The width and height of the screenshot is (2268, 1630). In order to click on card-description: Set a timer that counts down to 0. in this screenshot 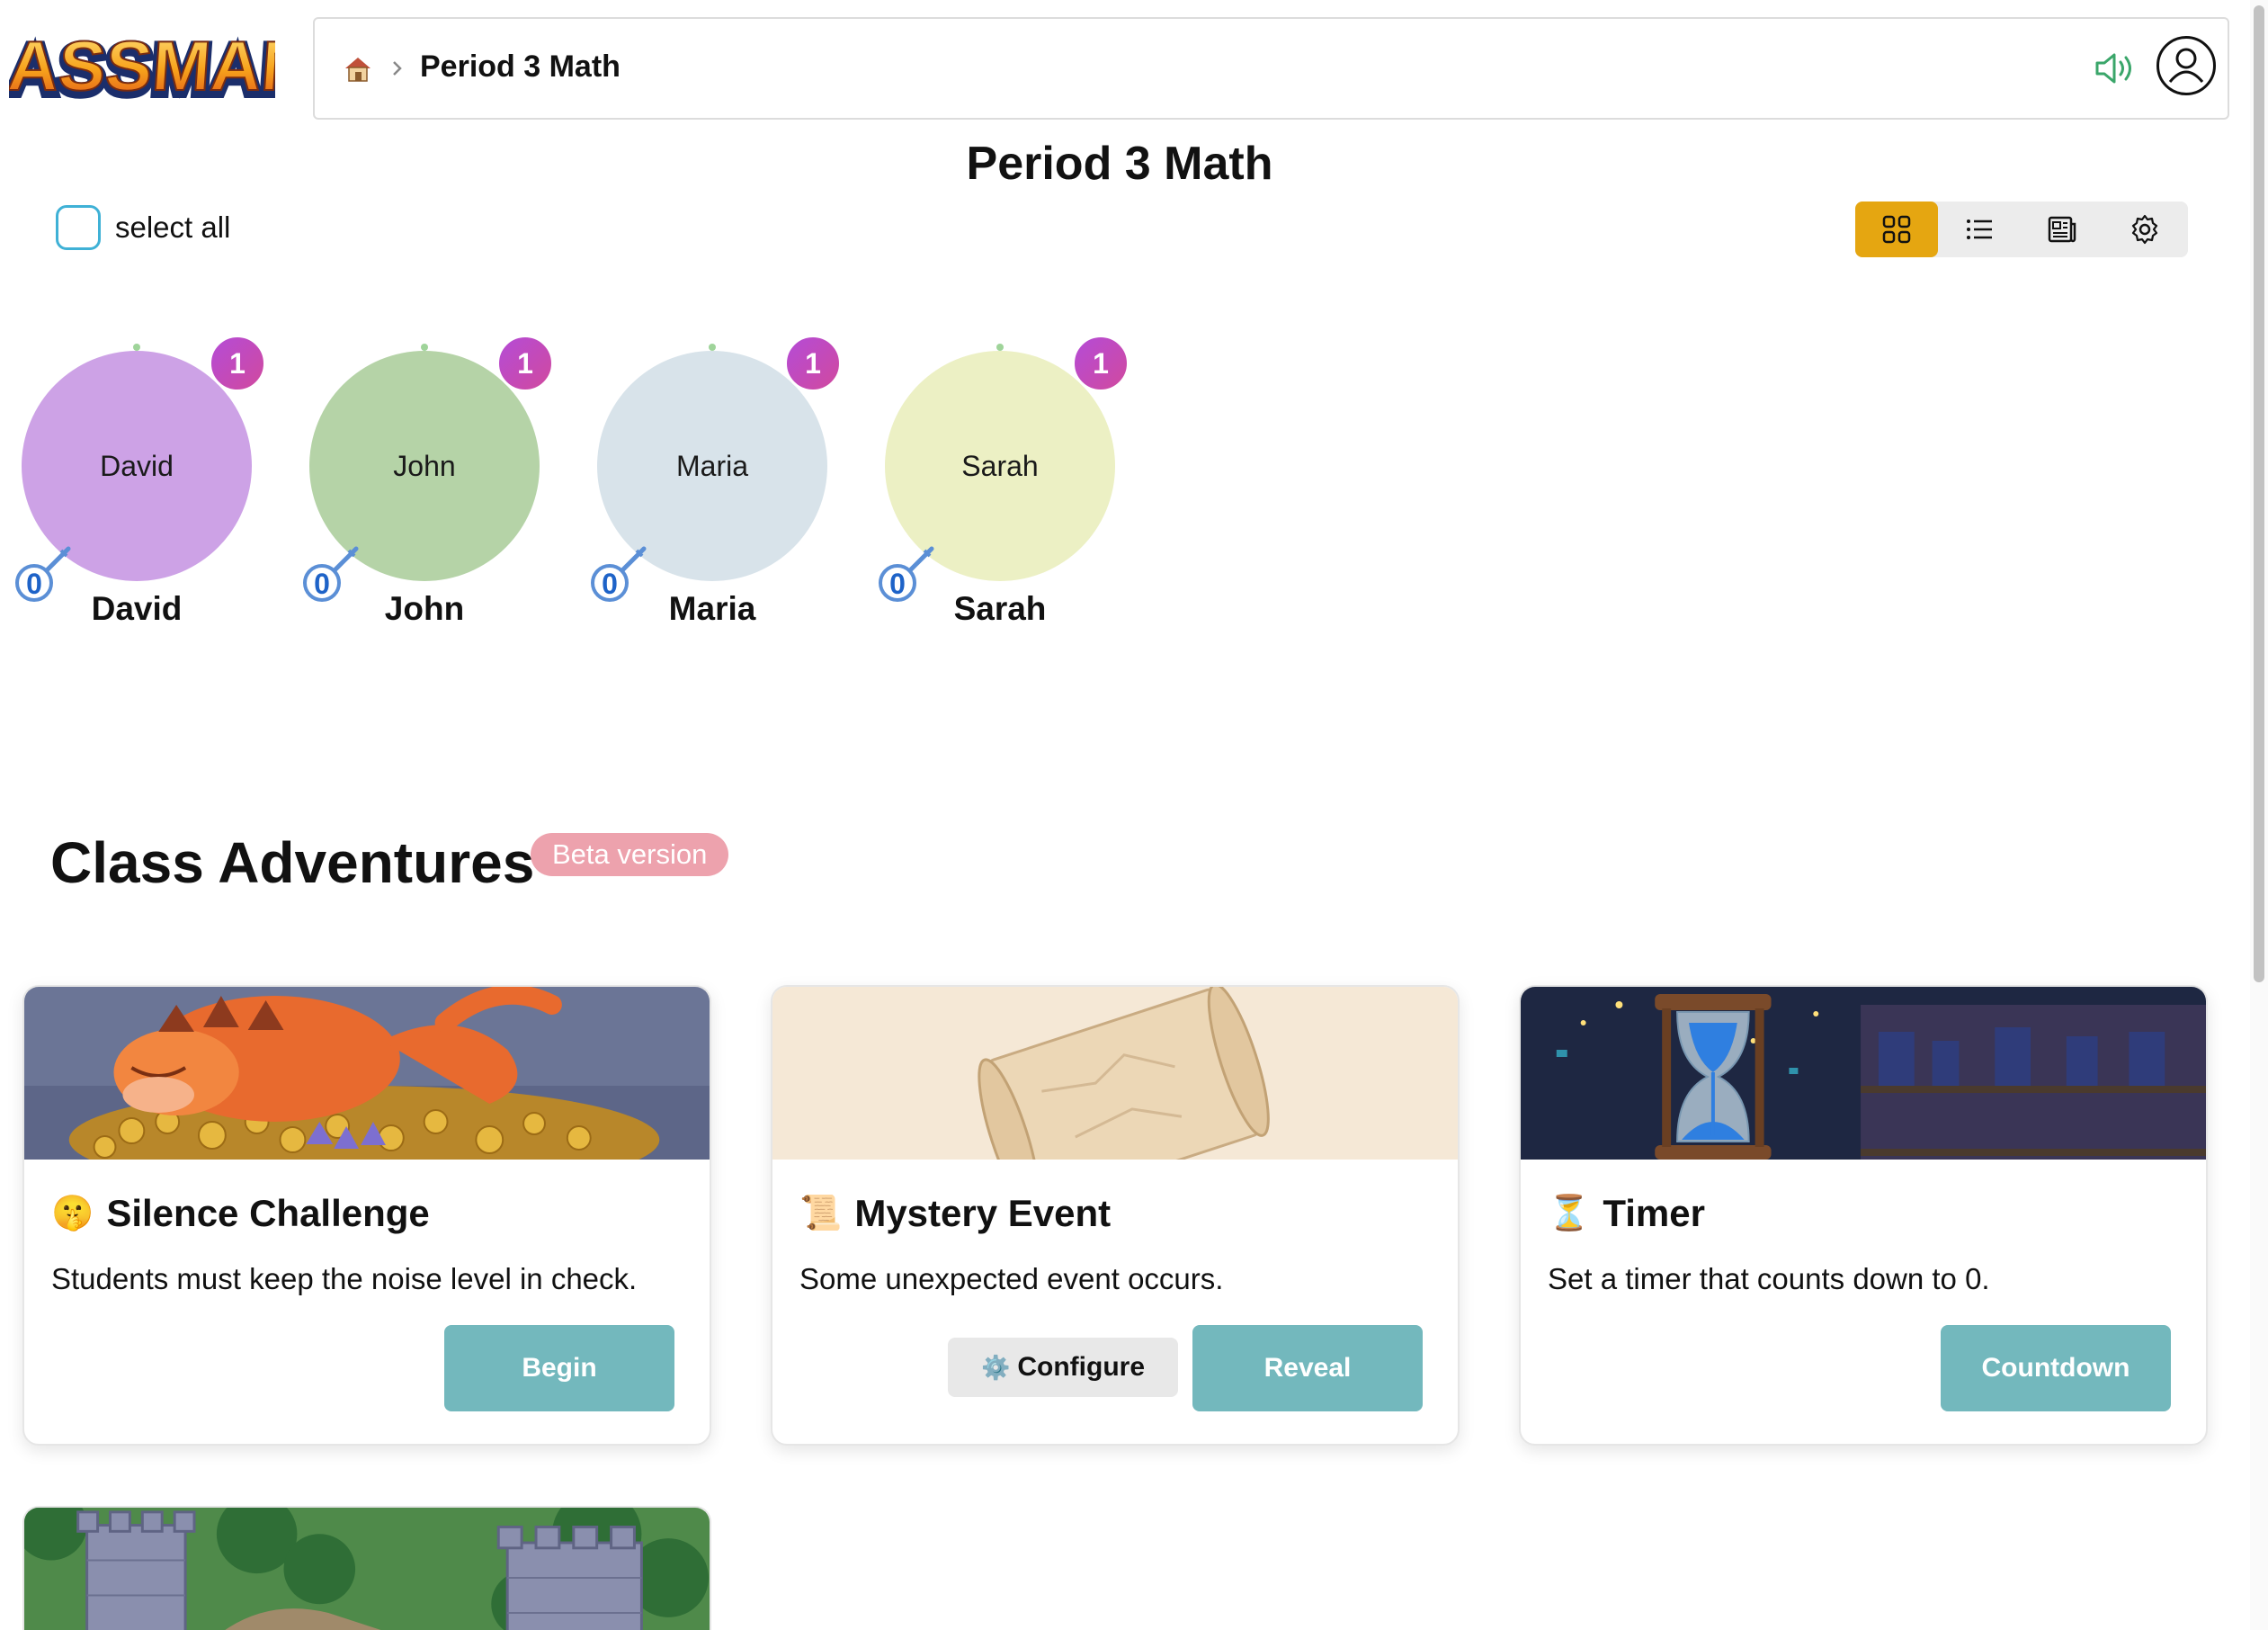, I will do `click(1769, 1278)`.